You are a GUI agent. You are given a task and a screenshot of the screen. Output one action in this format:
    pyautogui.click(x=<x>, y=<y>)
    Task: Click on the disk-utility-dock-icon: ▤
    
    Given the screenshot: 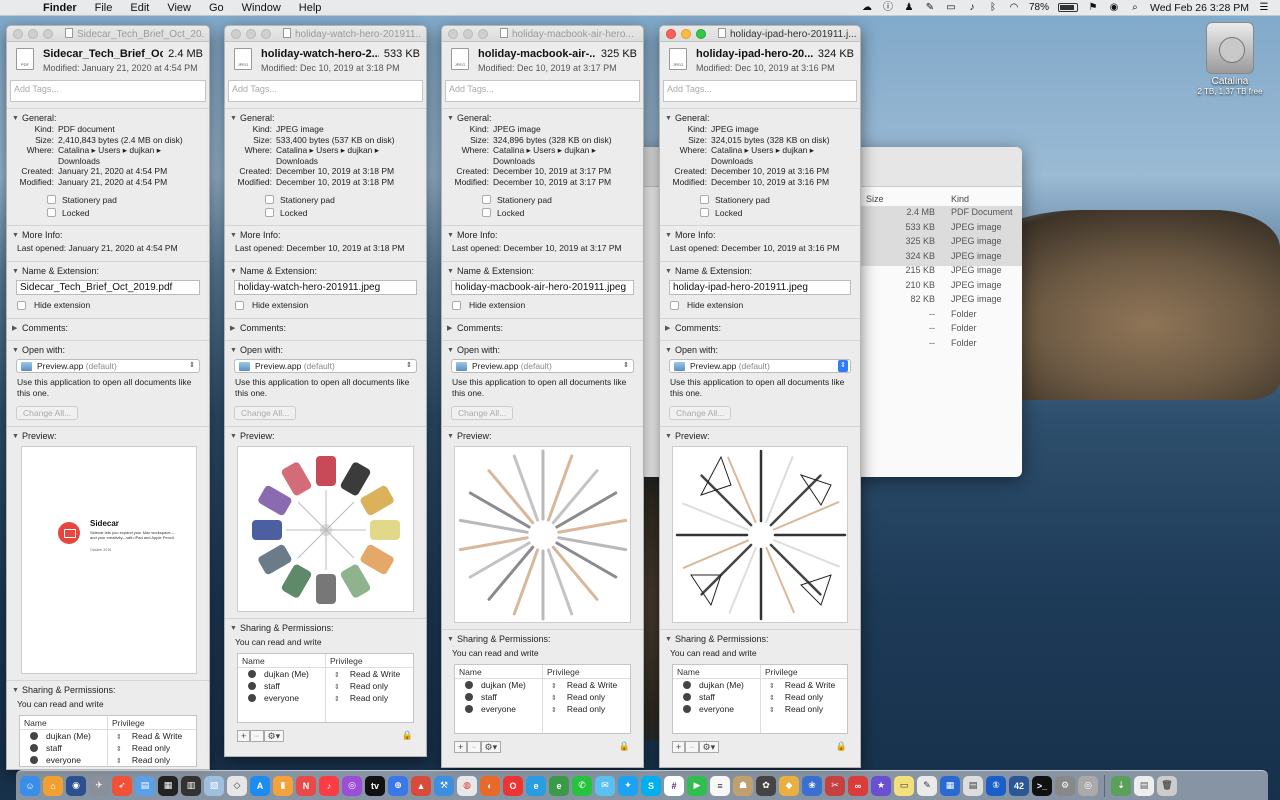 What is the action you would take?
    pyautogui.click(x=973, y=785)
    